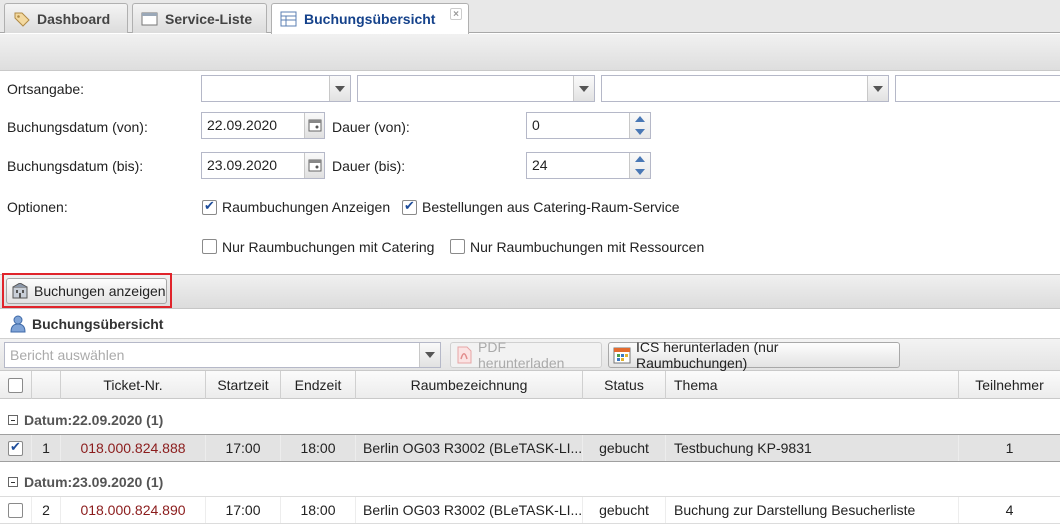 This screenshot has width=1060, height=524. What do you see at coordinates (530, 52) in the screenshot?
I see `top-toolbar` at bounding box center [530, 52].